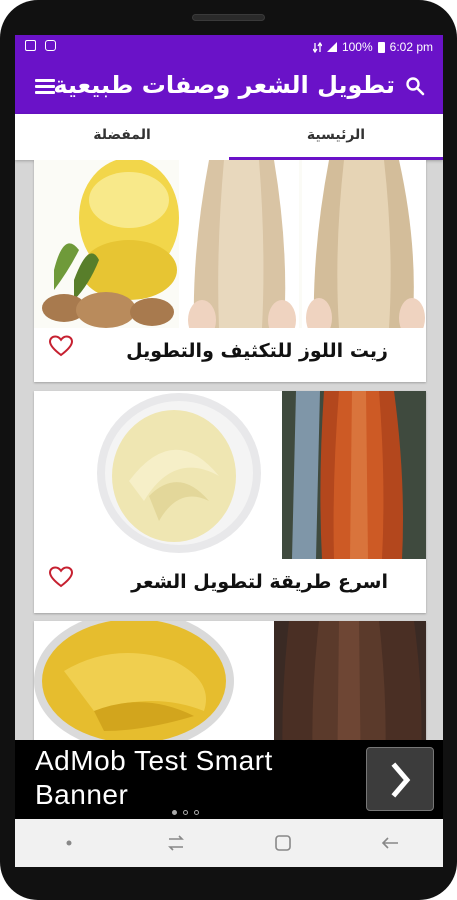  I want to click on battery-icon, so click(381, 47).